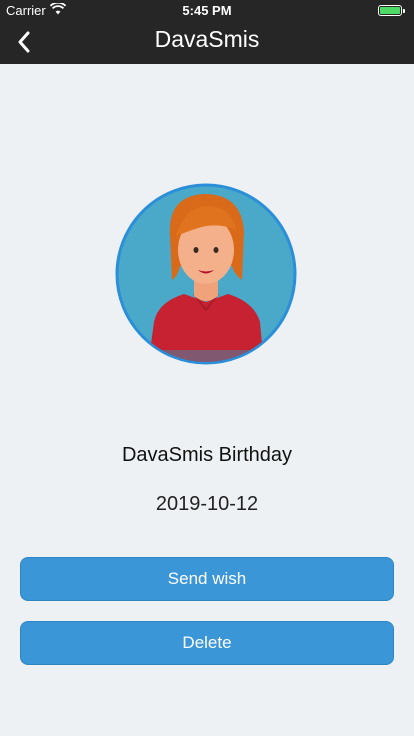  What do you see at coordinates (207, 579) in the screenshot?
I see `send-wish-button: Send wish` at bounding box center [207, 579].